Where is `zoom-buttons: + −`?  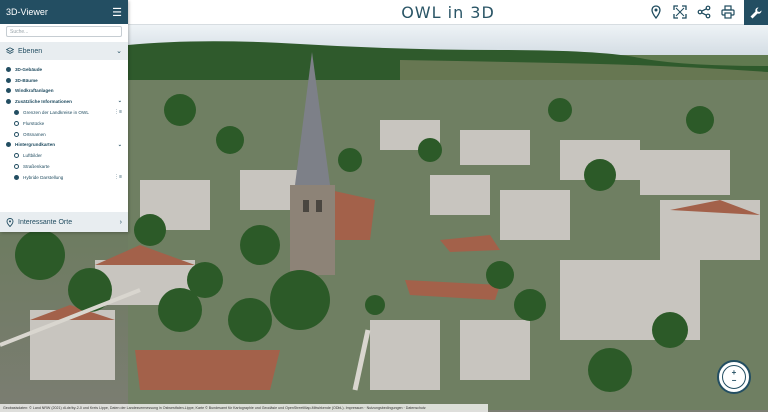 zoom-buttons: + − is located at coordinates (734, 377).